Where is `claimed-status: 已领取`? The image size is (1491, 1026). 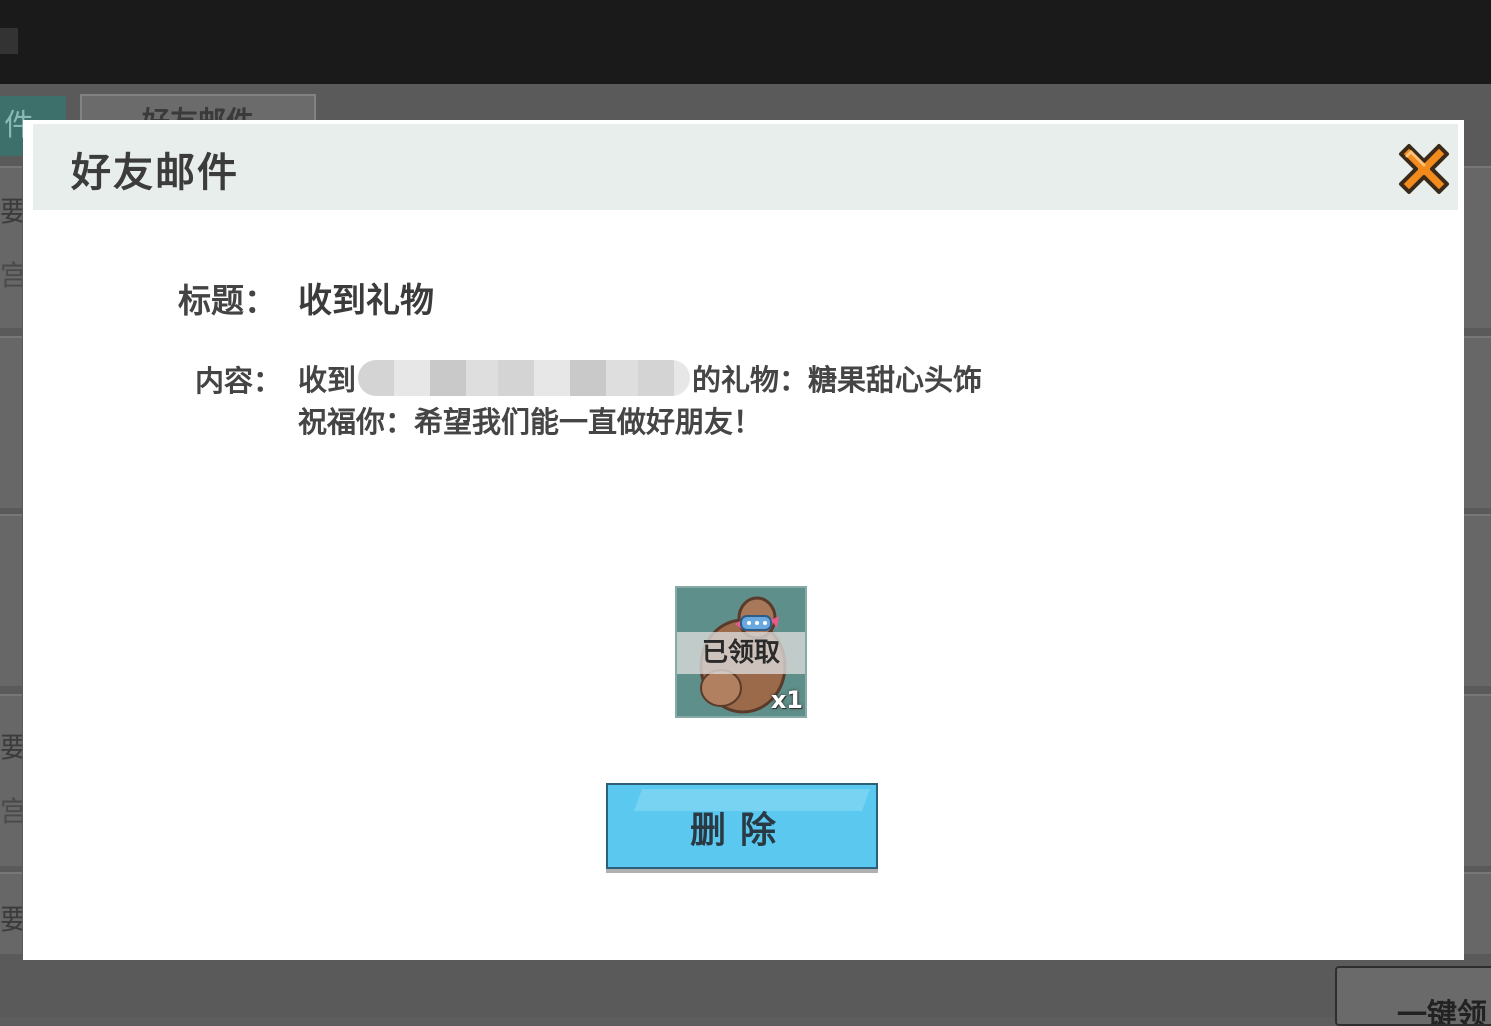
claimed-status: 已领取 is located at coordinates (741, 653).